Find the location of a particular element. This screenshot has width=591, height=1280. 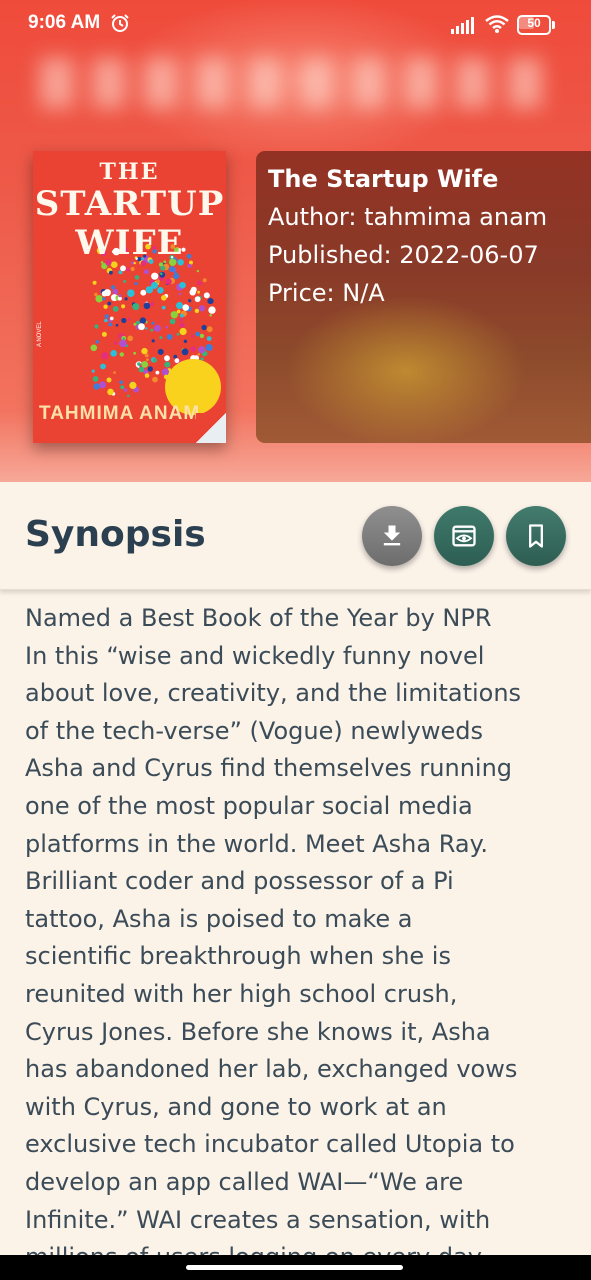

synopsis-line: scientific breakthrough when she is is located at coordinates (238, 956).